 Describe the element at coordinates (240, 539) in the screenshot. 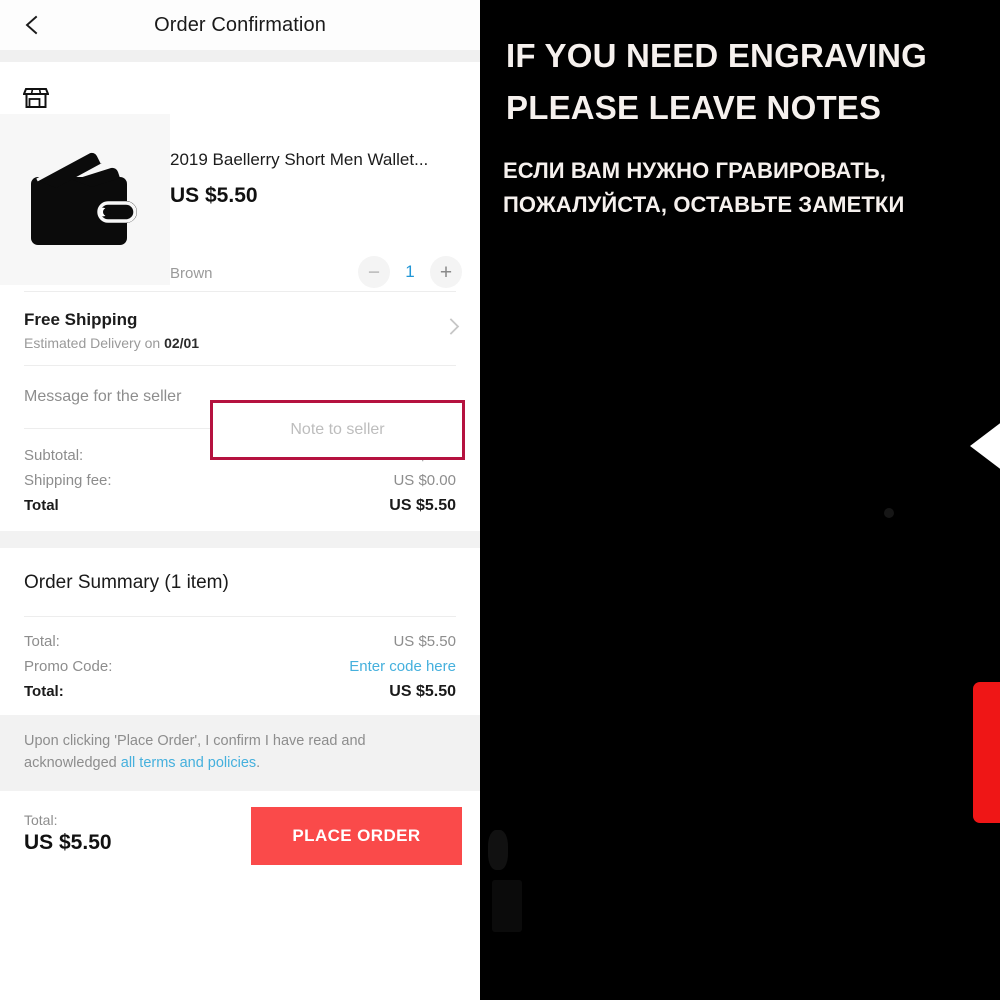

I see `section-divider-band` at that location.